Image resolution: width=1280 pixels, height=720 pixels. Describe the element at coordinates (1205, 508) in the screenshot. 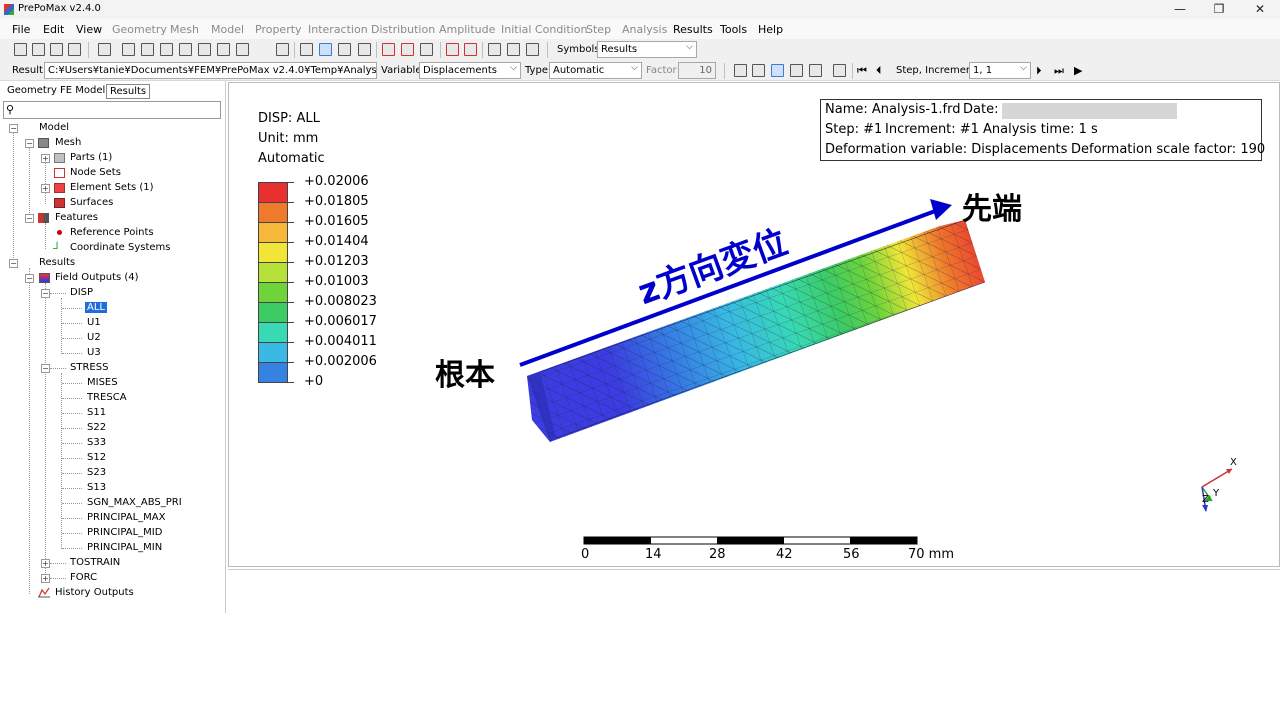

I see `triad-z-arrow` at that location.